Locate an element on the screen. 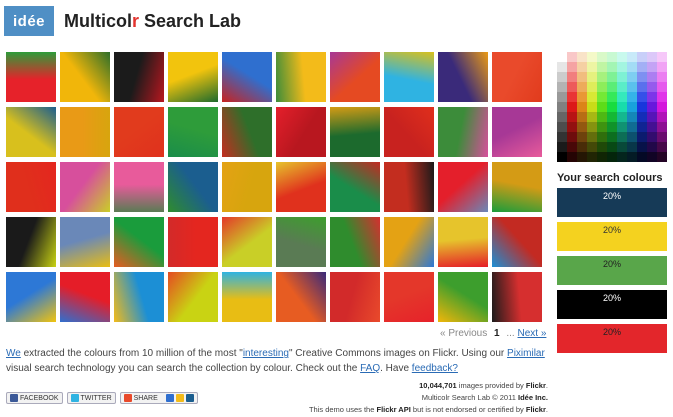 Image resolution: width=673 pixels, height=417 pixels. next-link: Next » is located at coordinates (532, 333).